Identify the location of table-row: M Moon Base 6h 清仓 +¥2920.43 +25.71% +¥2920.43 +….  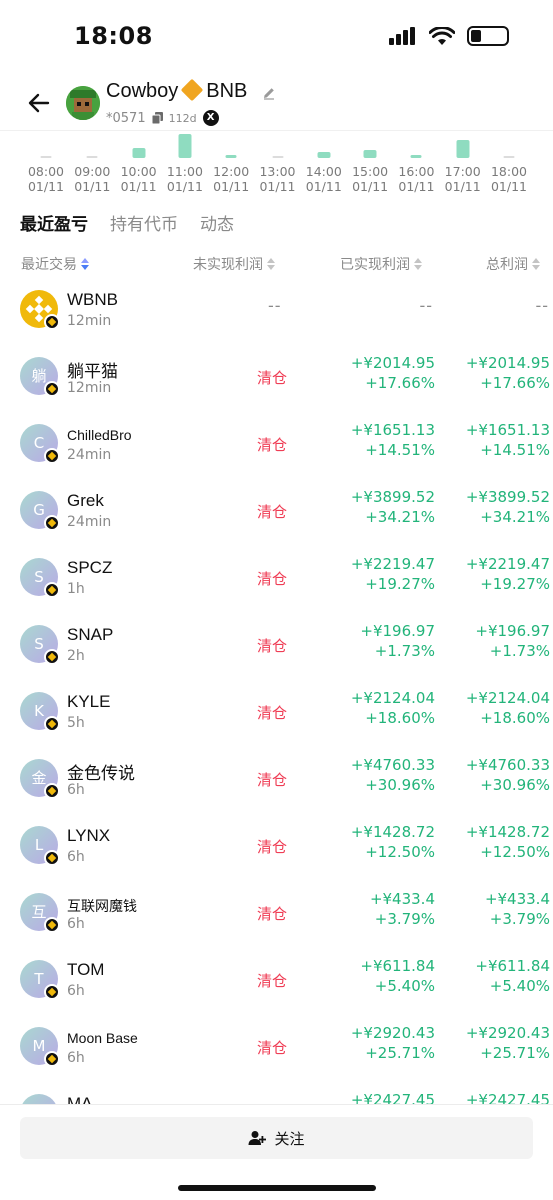
(276, 1050).